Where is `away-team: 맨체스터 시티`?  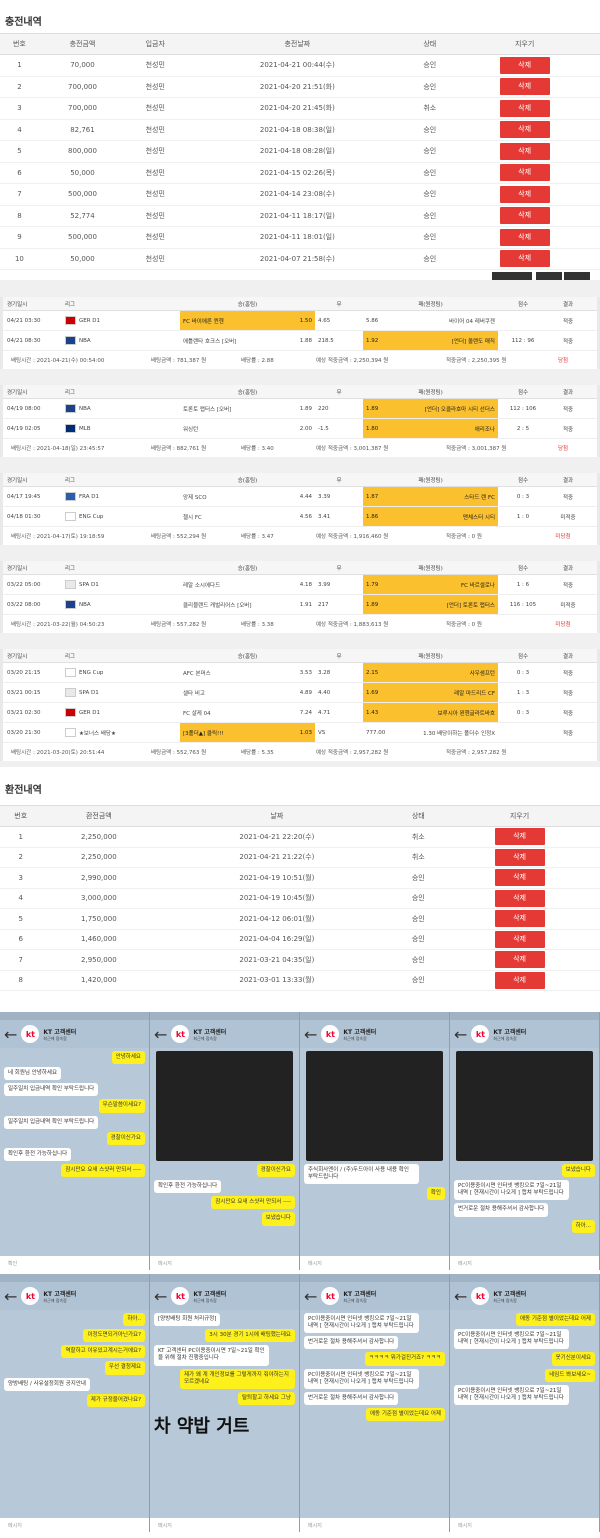
away-team: 맨체스터 시티 is located at coordinates (478, 517).